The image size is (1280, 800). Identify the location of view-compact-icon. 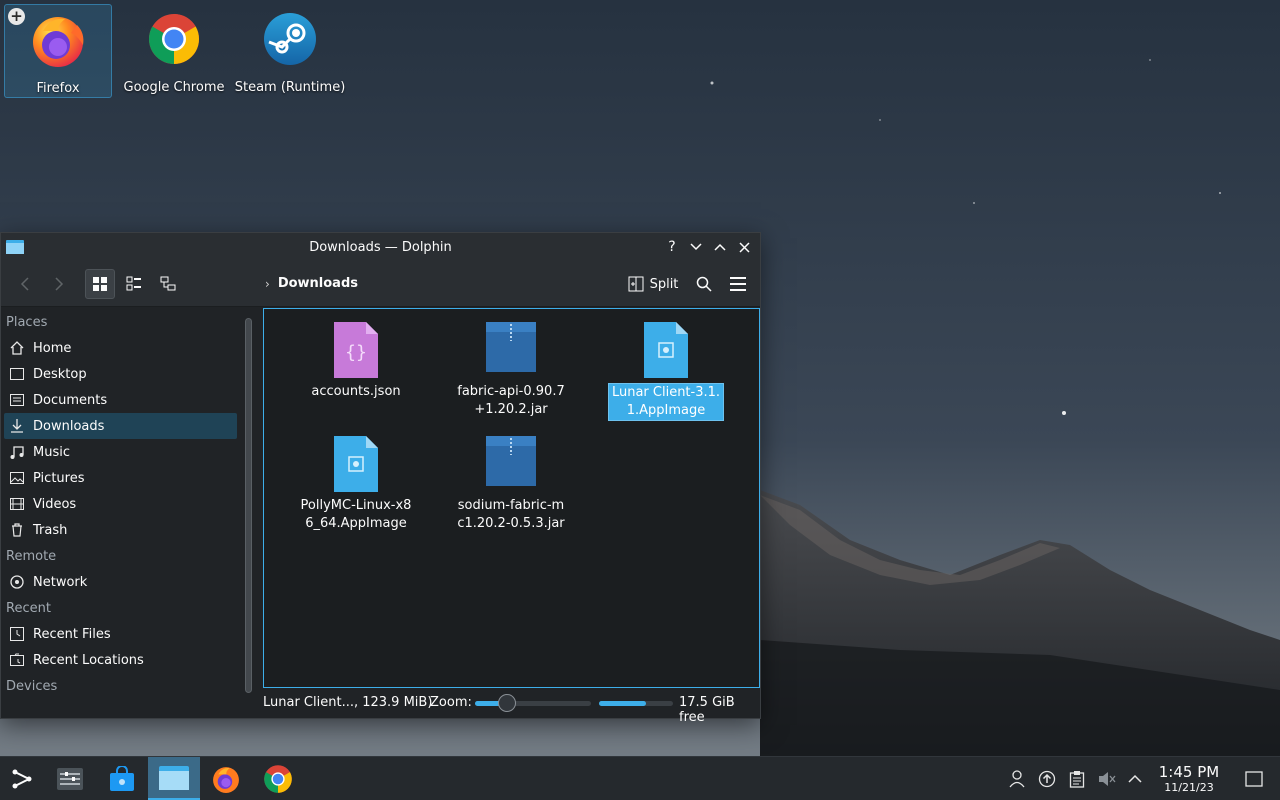
(133, 283).